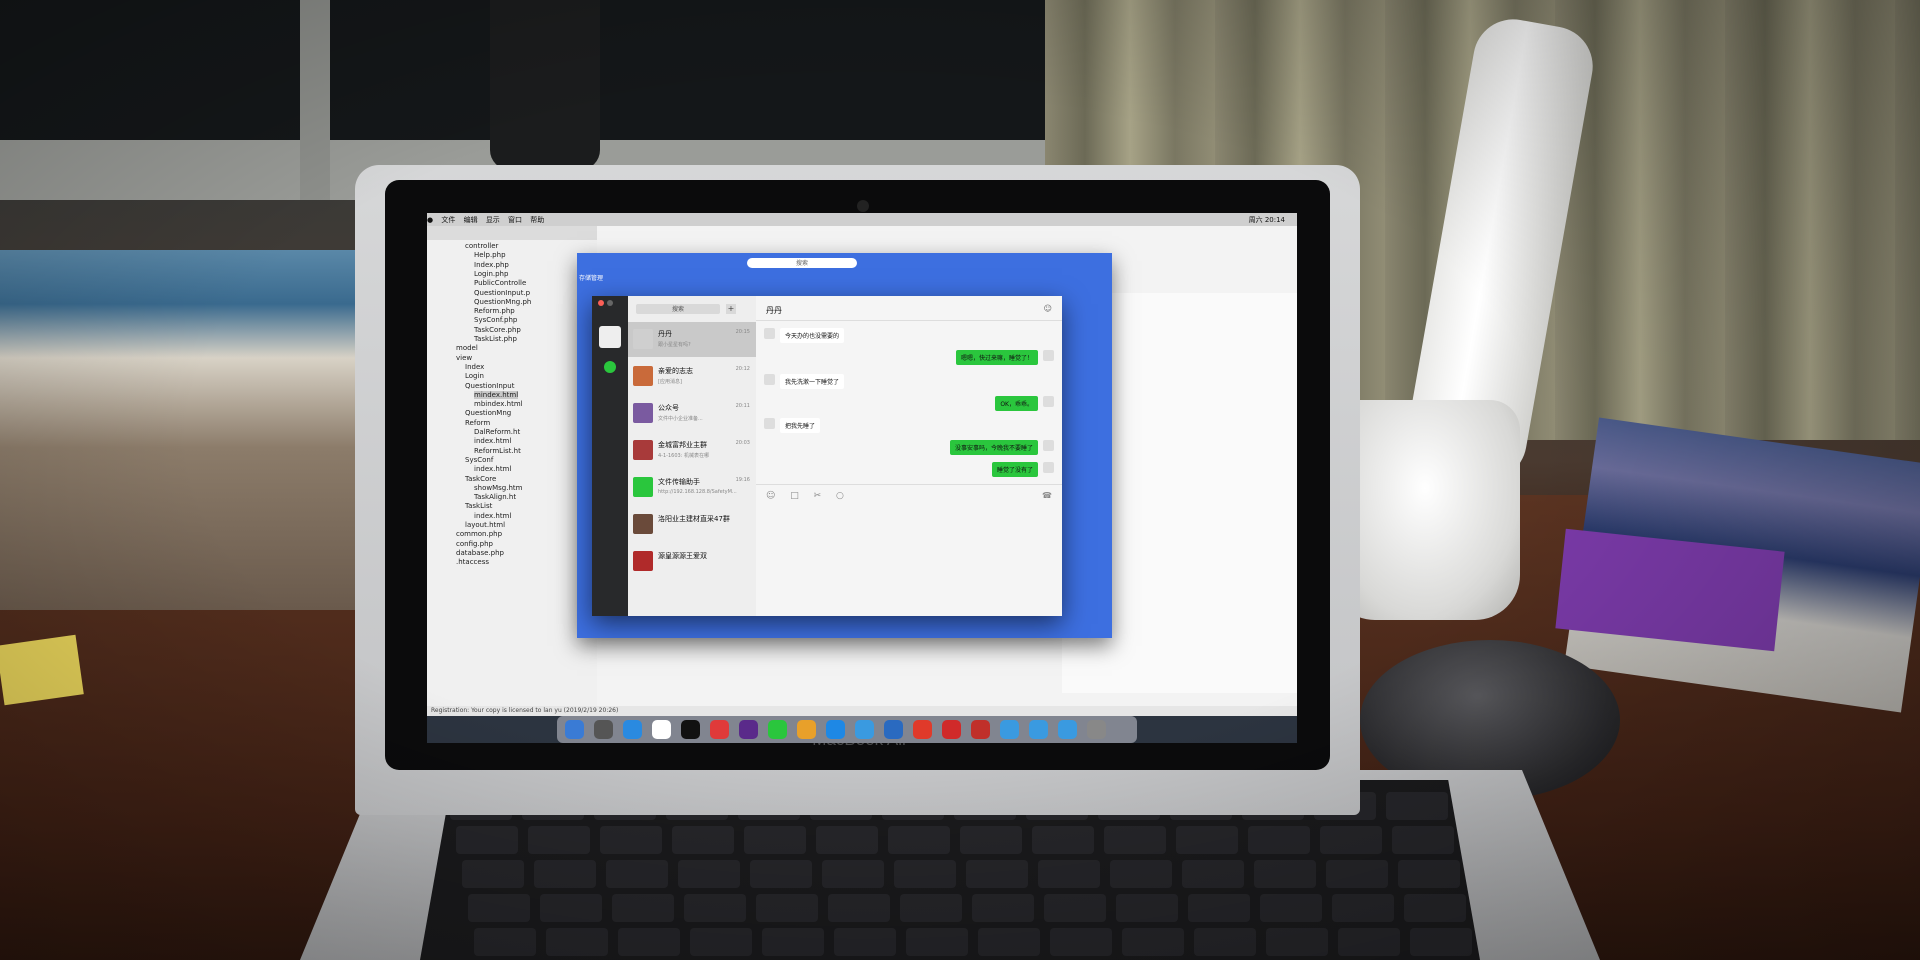 The height and width of the screenshot is (960, 1920). I want to click on tree-item: Reform, so click(477, 423).